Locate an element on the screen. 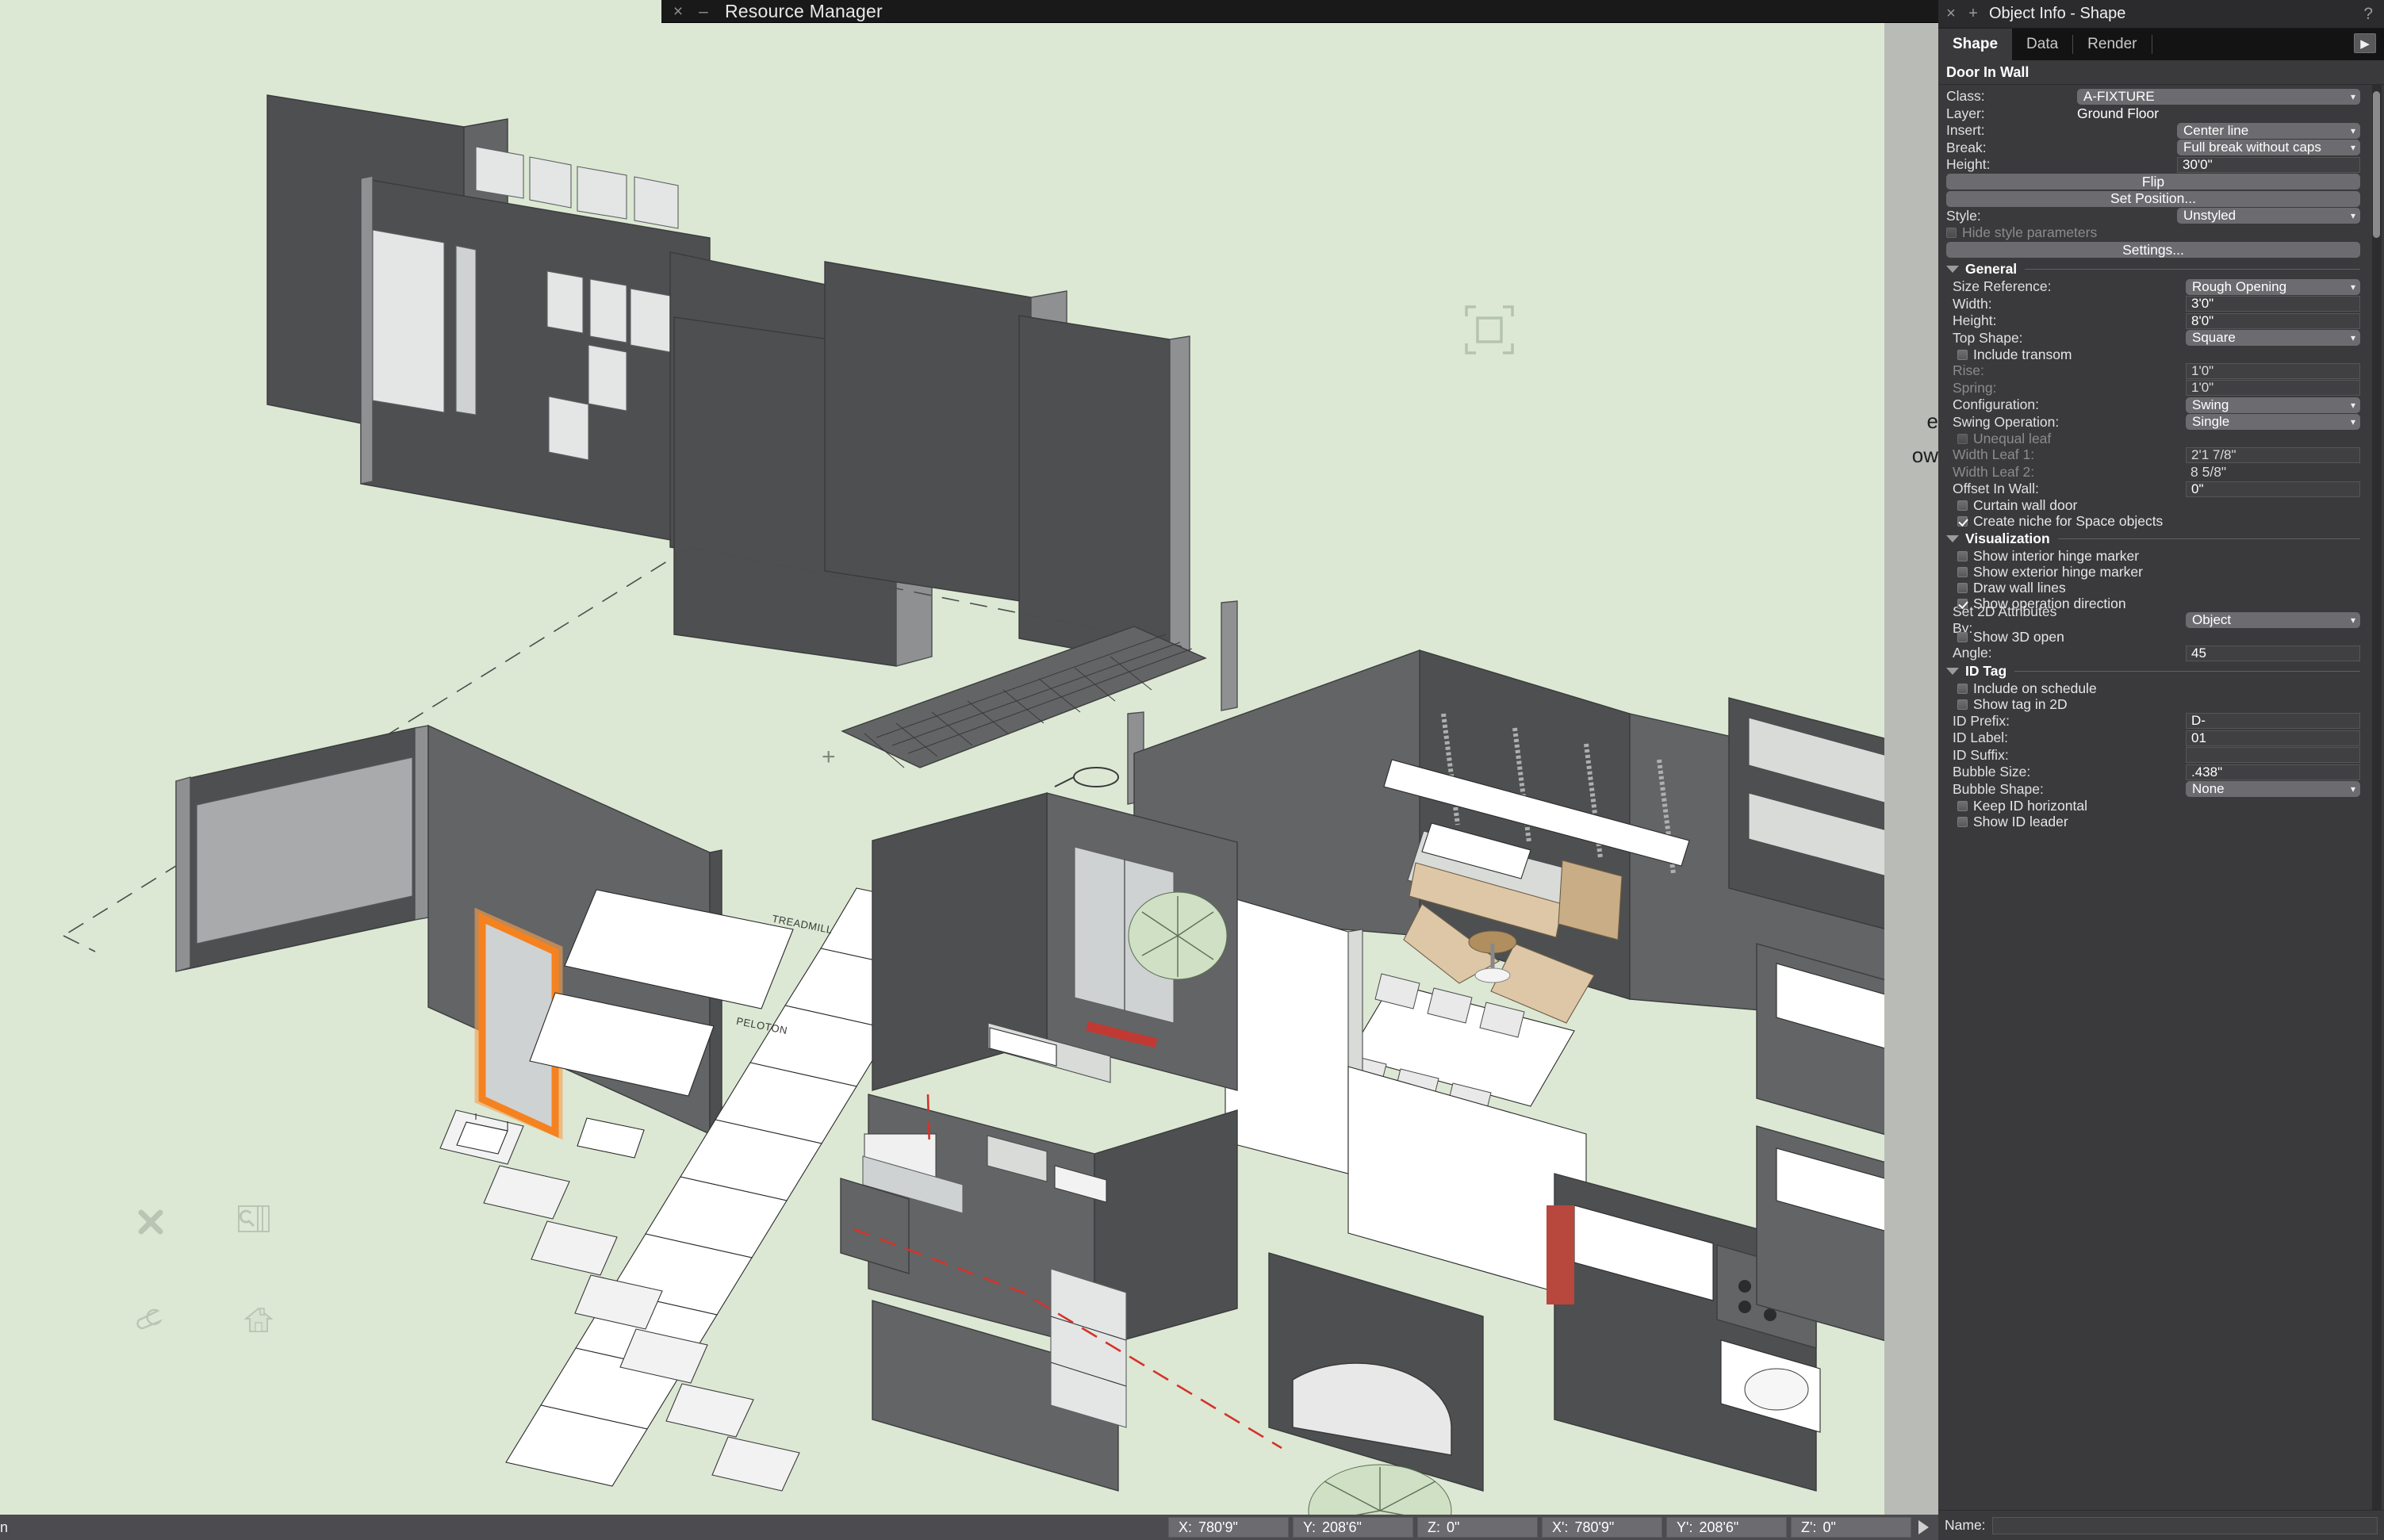  field-height: Height: 8'0" is located at coordinates (2153, 321).